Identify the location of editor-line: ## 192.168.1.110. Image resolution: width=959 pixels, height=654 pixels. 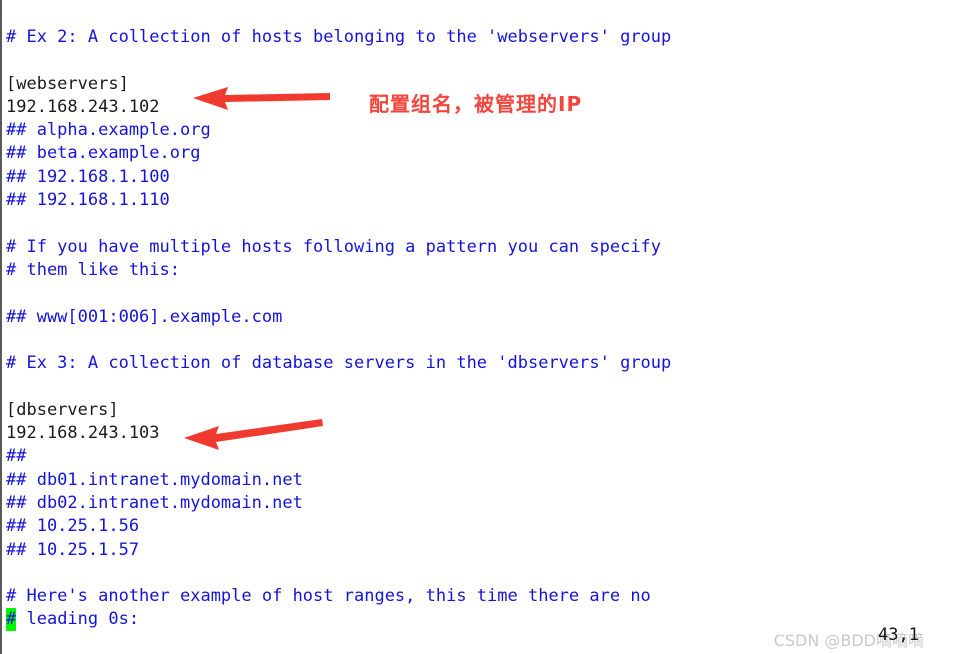
(482, 200).